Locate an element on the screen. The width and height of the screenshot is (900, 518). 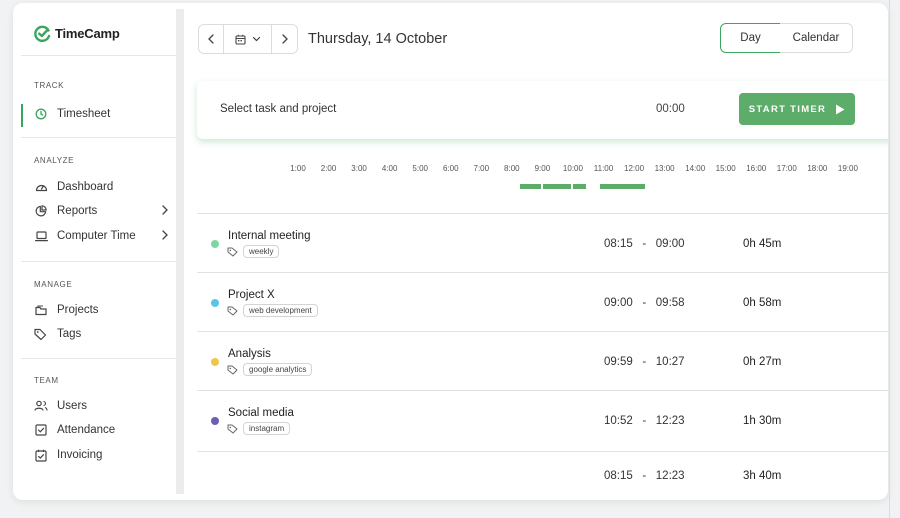
next-day-button is located at coordinates (284, 39).